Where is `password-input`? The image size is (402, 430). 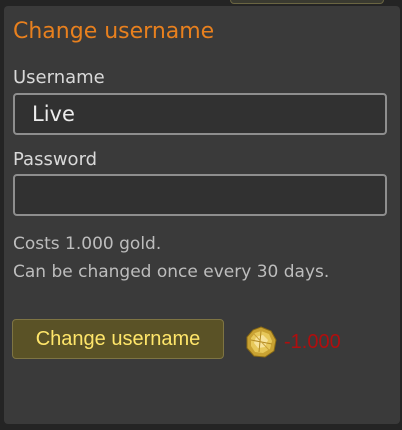 password-input is located at coordinates (200, 195).